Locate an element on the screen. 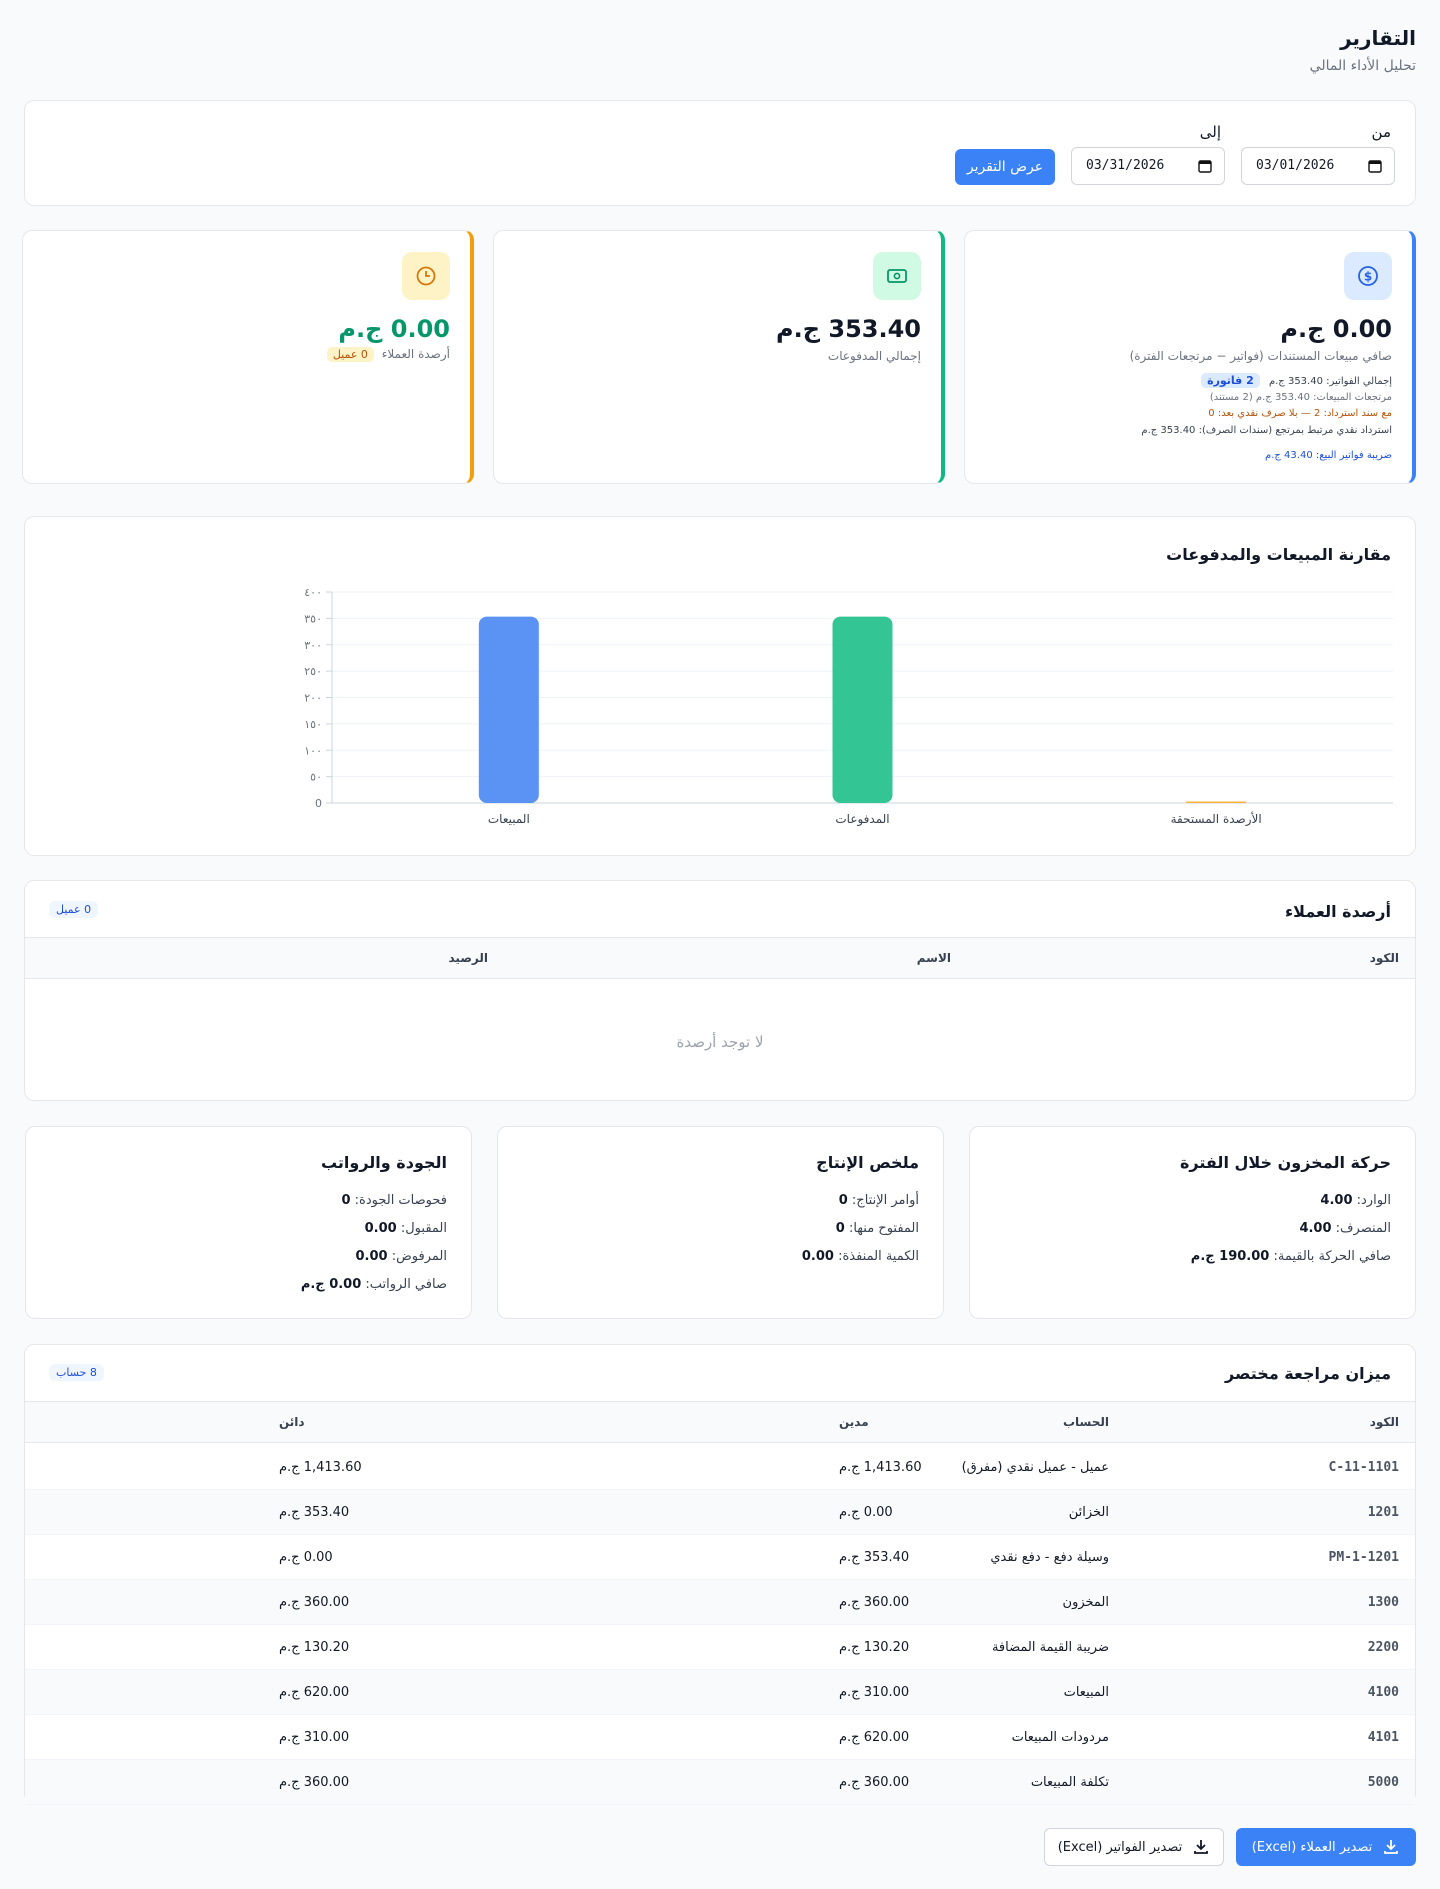  balances-value: 0.00 ج.م is located at coordinates (394, 329).